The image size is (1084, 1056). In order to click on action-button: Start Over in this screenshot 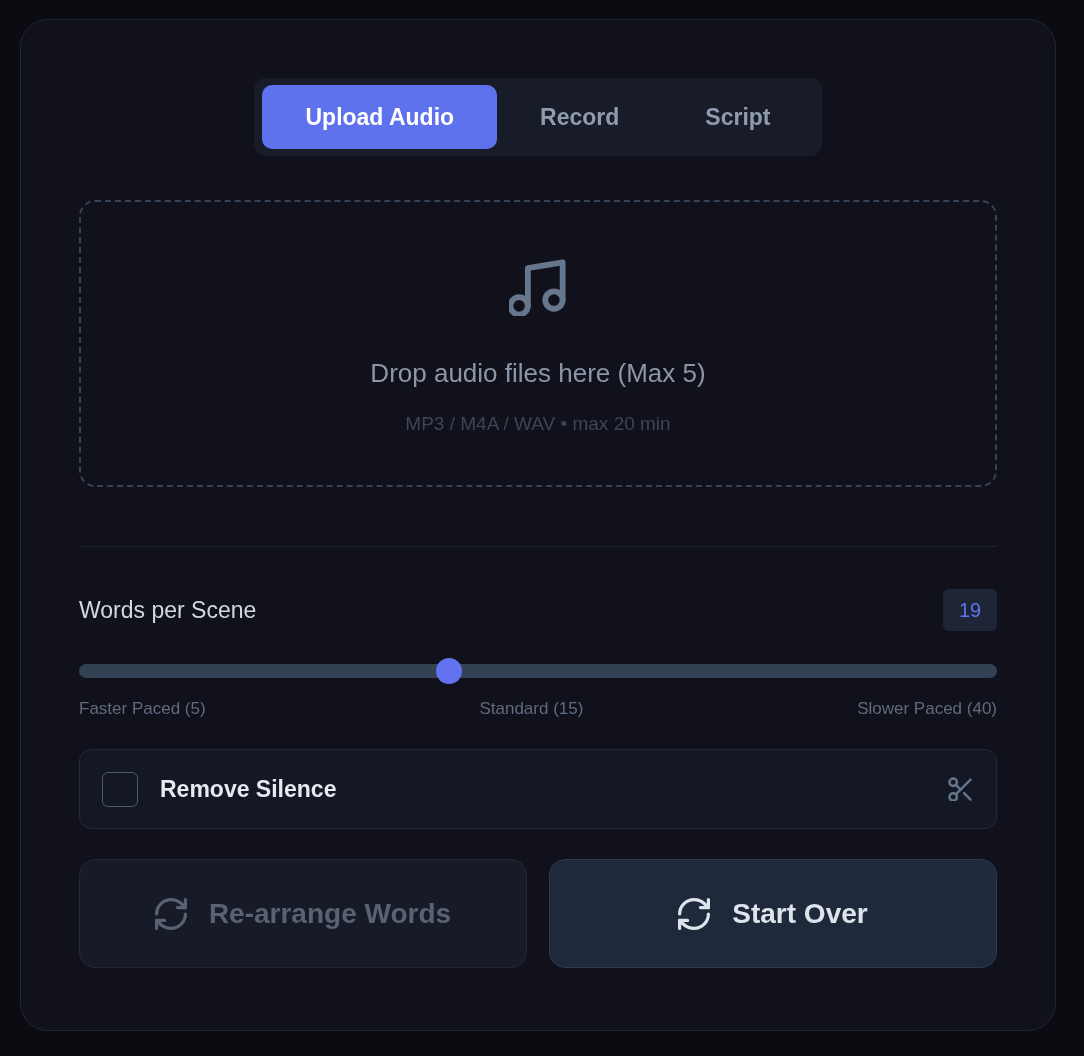, I will do `click(773, 913)`.